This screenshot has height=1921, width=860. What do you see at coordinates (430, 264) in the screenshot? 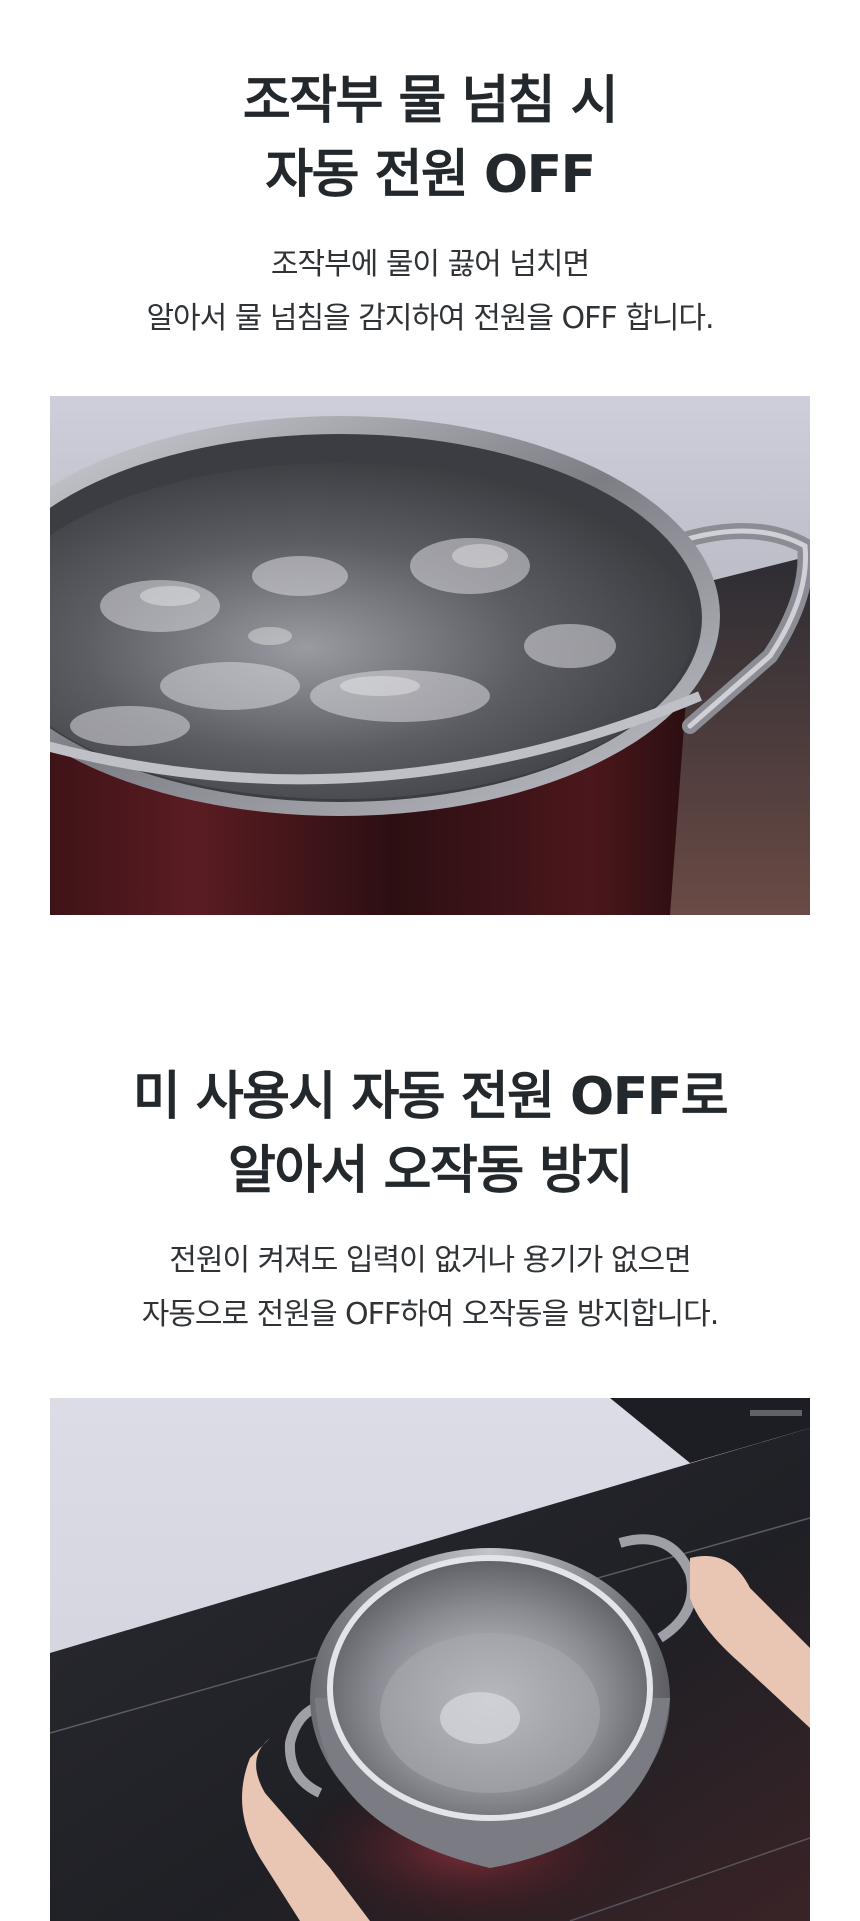
I see `feature-description-line: 조작부에 물이 끓어 넘치면` at bounding box center [430, 264].